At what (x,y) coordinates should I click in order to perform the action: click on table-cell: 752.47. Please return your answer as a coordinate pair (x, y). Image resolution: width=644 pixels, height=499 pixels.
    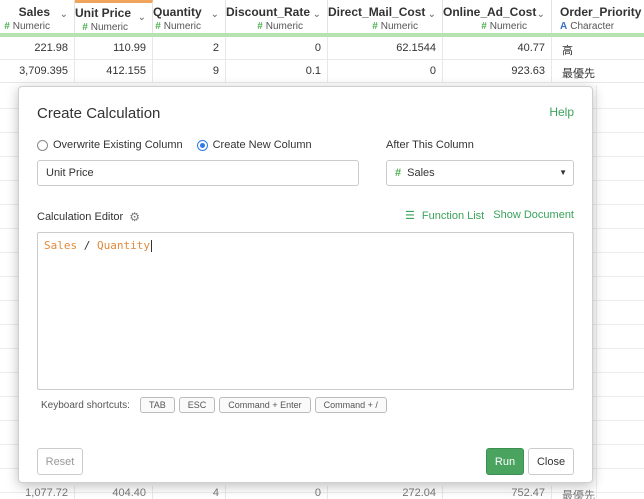
    Looking at the image, I should click on (497, 492).